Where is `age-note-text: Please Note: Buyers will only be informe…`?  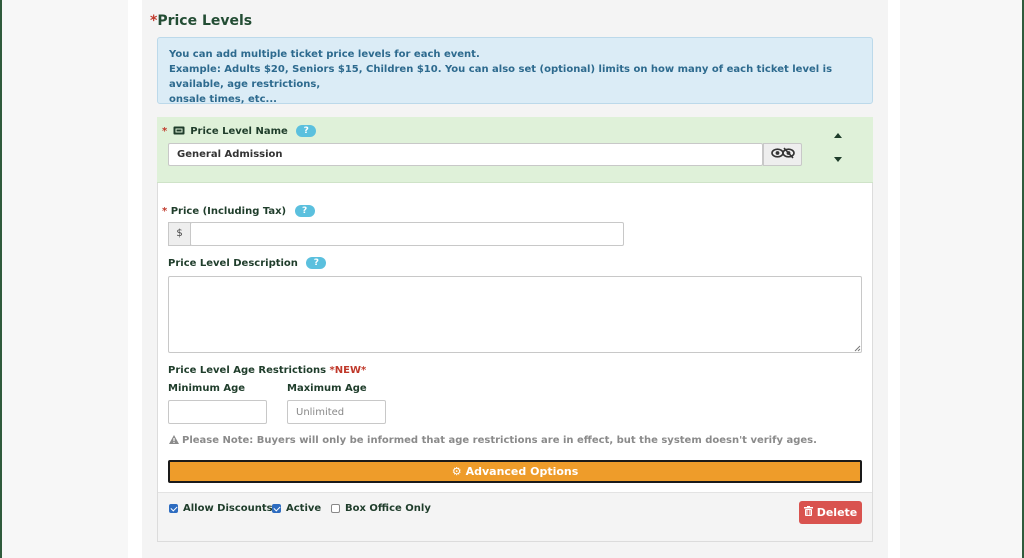 age-note-text: Please Note: Buyers will only be informe… is located at coordinates (499, 440).